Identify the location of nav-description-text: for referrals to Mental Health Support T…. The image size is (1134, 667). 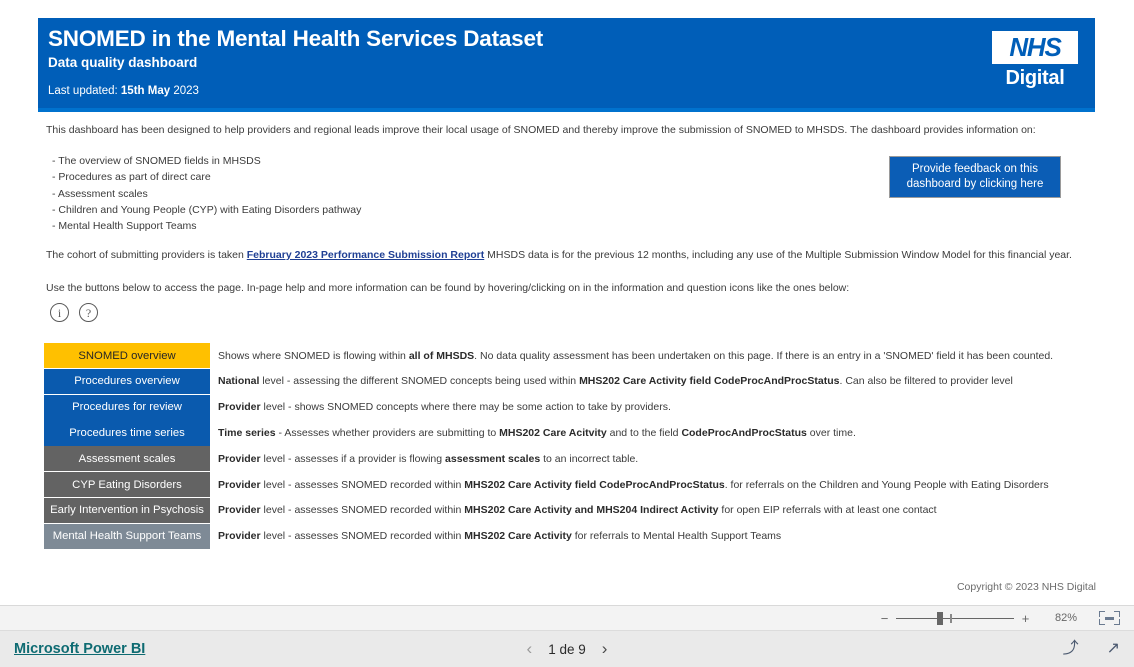
(676, 536).